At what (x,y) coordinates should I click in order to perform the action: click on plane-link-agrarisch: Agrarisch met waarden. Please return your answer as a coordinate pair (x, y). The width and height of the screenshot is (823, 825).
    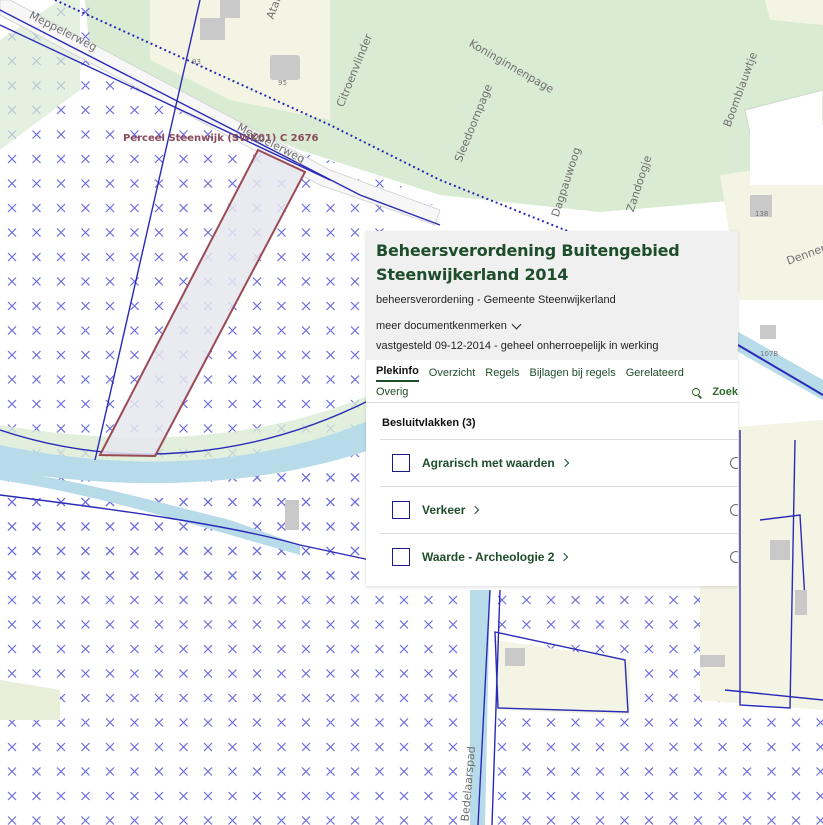
    Looking at the image, I should click on (488, 463).